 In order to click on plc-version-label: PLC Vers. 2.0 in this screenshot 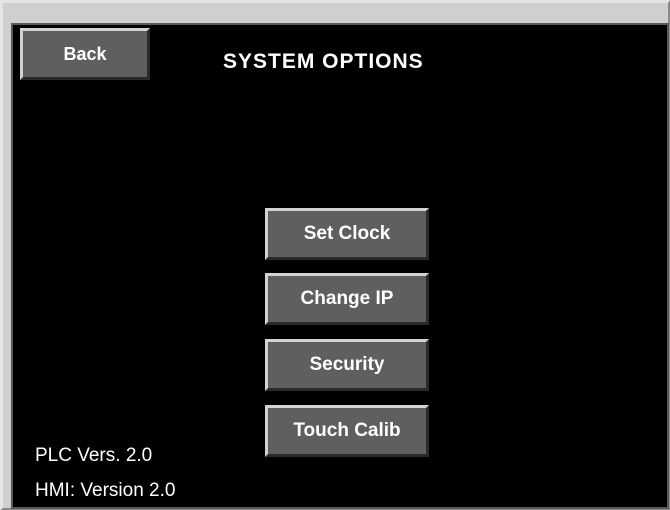, I will do `click(94, 455)`.